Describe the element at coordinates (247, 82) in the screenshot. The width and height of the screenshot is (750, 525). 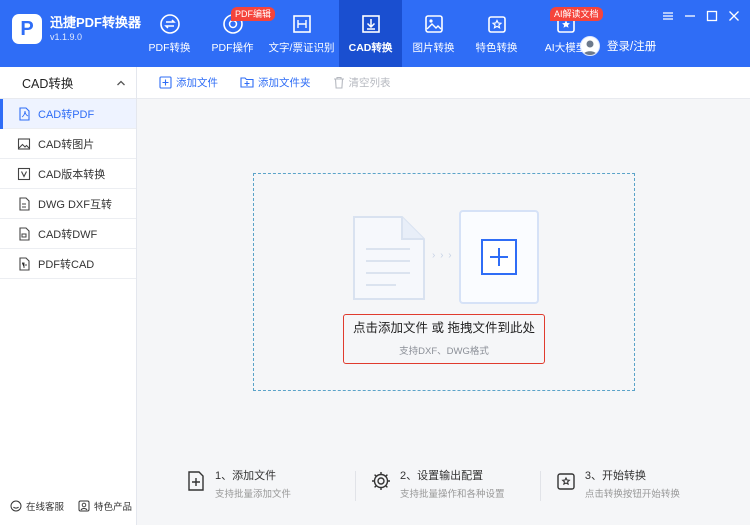
I see `add-folder-icon` at that location.